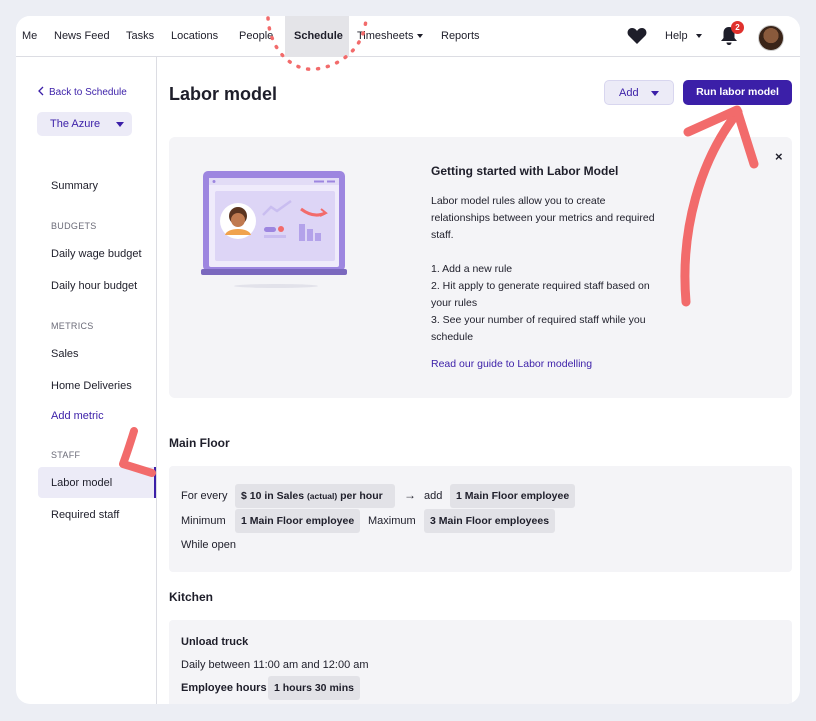 The width and height of the screenshot is (816, 721). I want to click on chevron-left-icon, so click(41, 91).